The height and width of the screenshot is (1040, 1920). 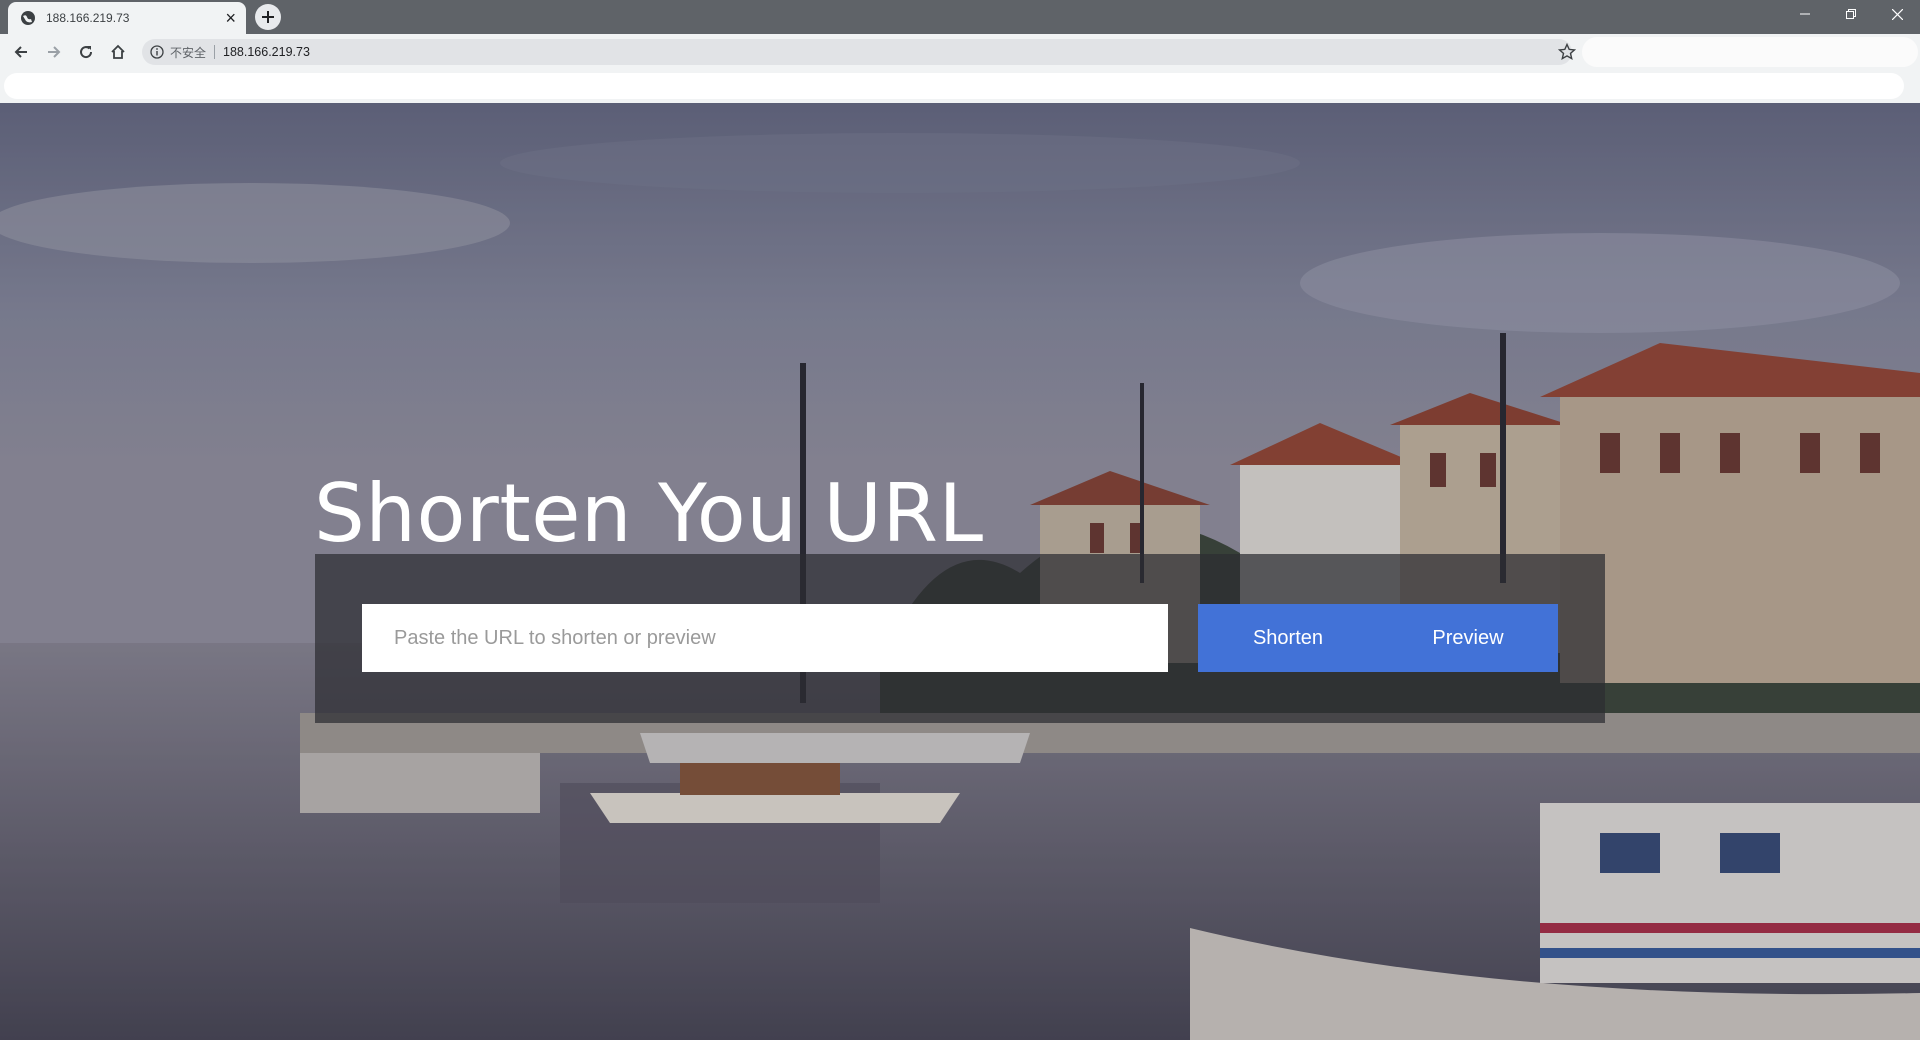 I want to click on plus-icon, so click(x=268, y=17).